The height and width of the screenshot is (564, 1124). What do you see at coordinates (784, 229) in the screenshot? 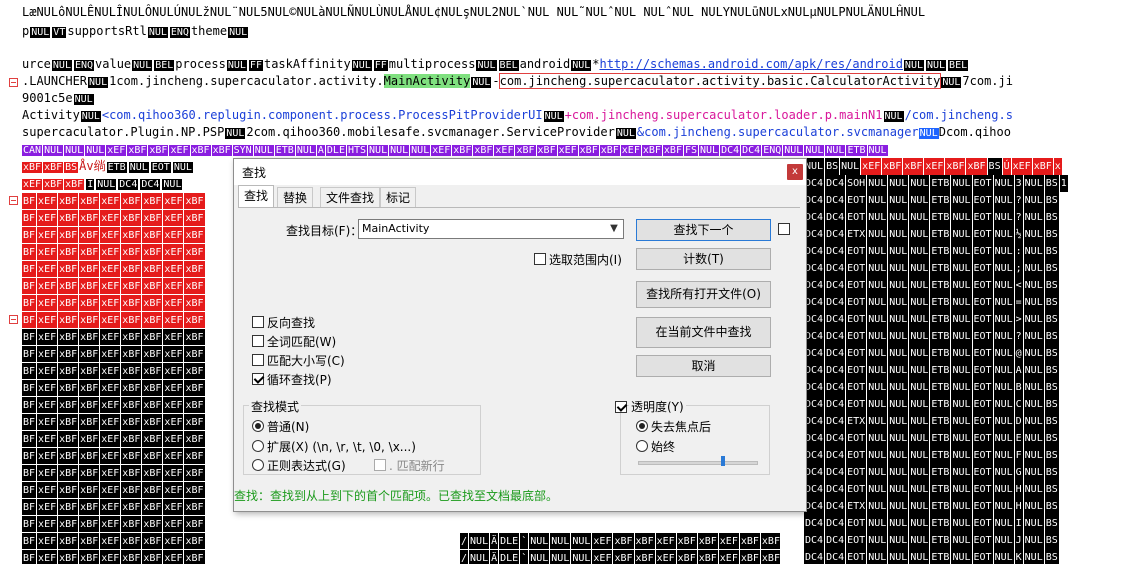
I see `find-next-option-checkbox` at bounding box center [784, 229].